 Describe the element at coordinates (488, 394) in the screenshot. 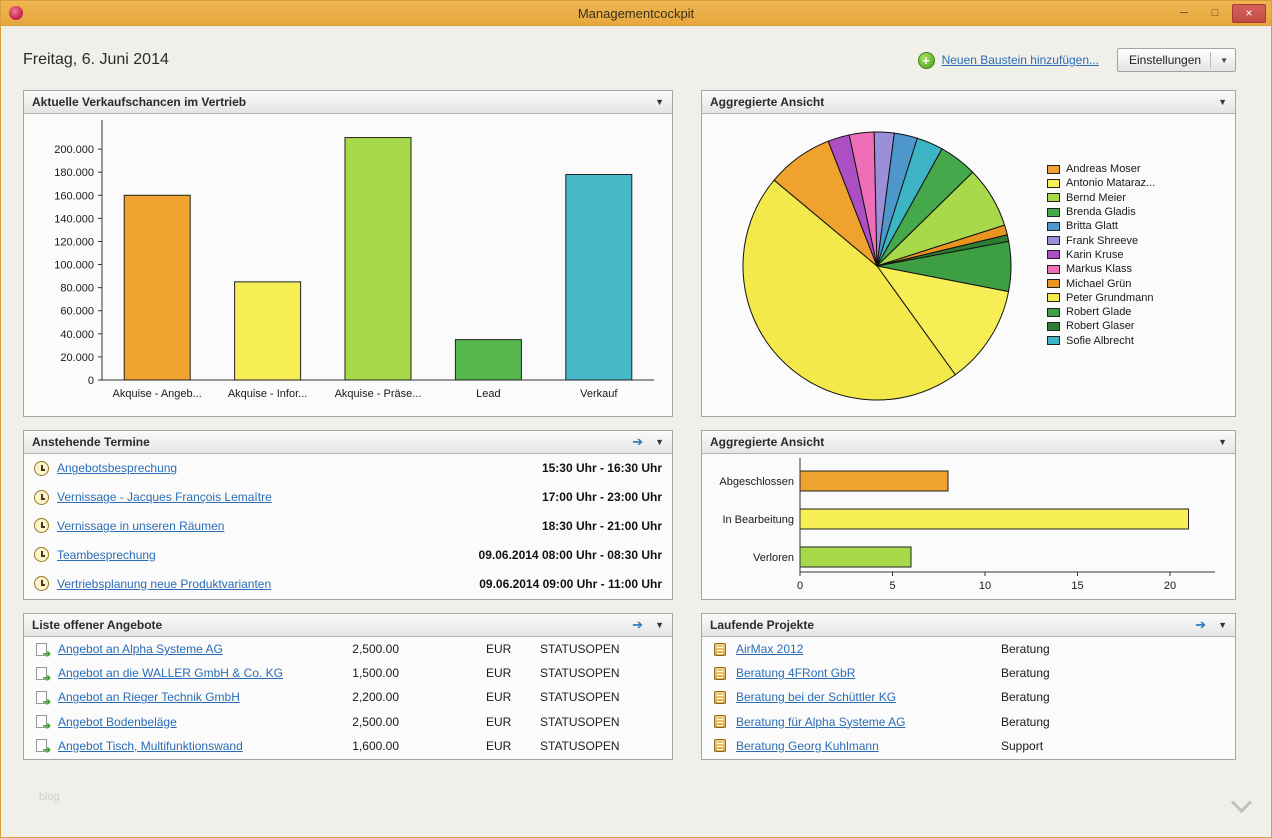

I see `svg-text: Lead` at that location.